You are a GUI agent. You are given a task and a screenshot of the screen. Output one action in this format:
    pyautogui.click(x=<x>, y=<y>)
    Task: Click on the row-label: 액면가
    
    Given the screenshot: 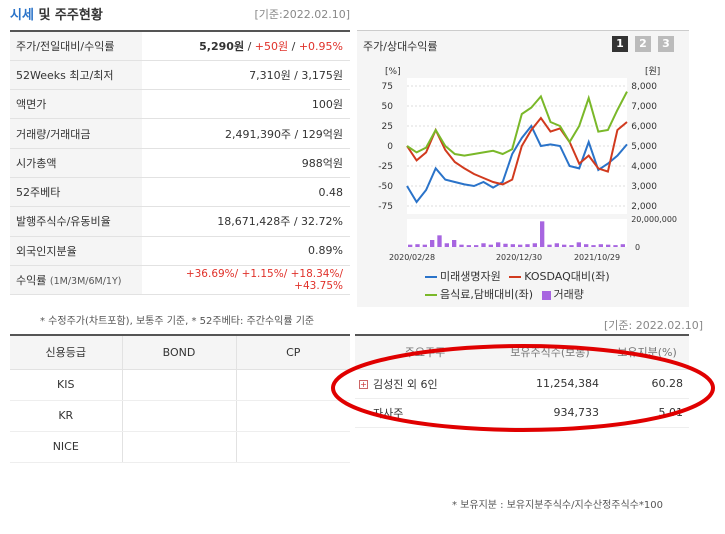 What is the action you would take?
    pyautogui.click(x=76, y=104)
    